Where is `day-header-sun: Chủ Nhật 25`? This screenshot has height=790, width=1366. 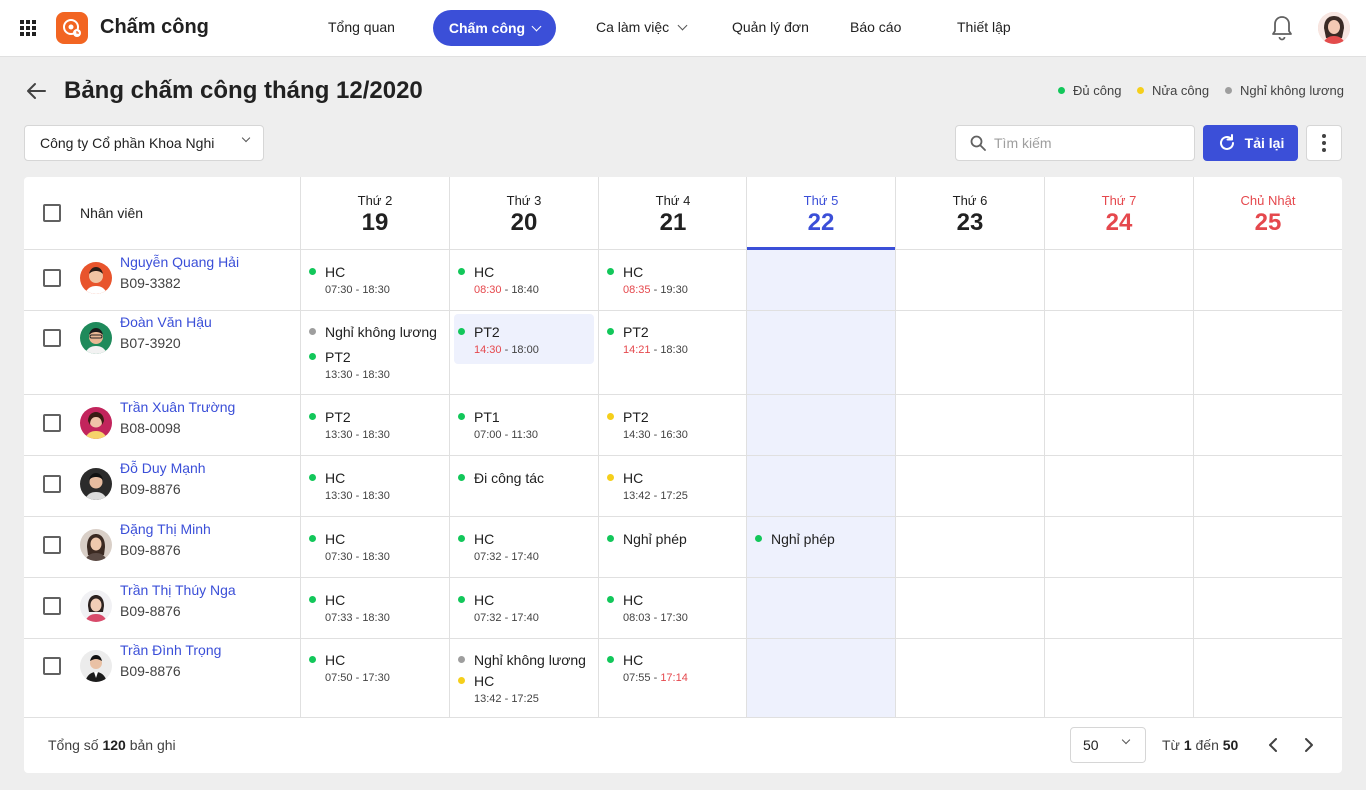
day-header-sun: Chủ Nhật 25 is located at coordinates (1268, 213).